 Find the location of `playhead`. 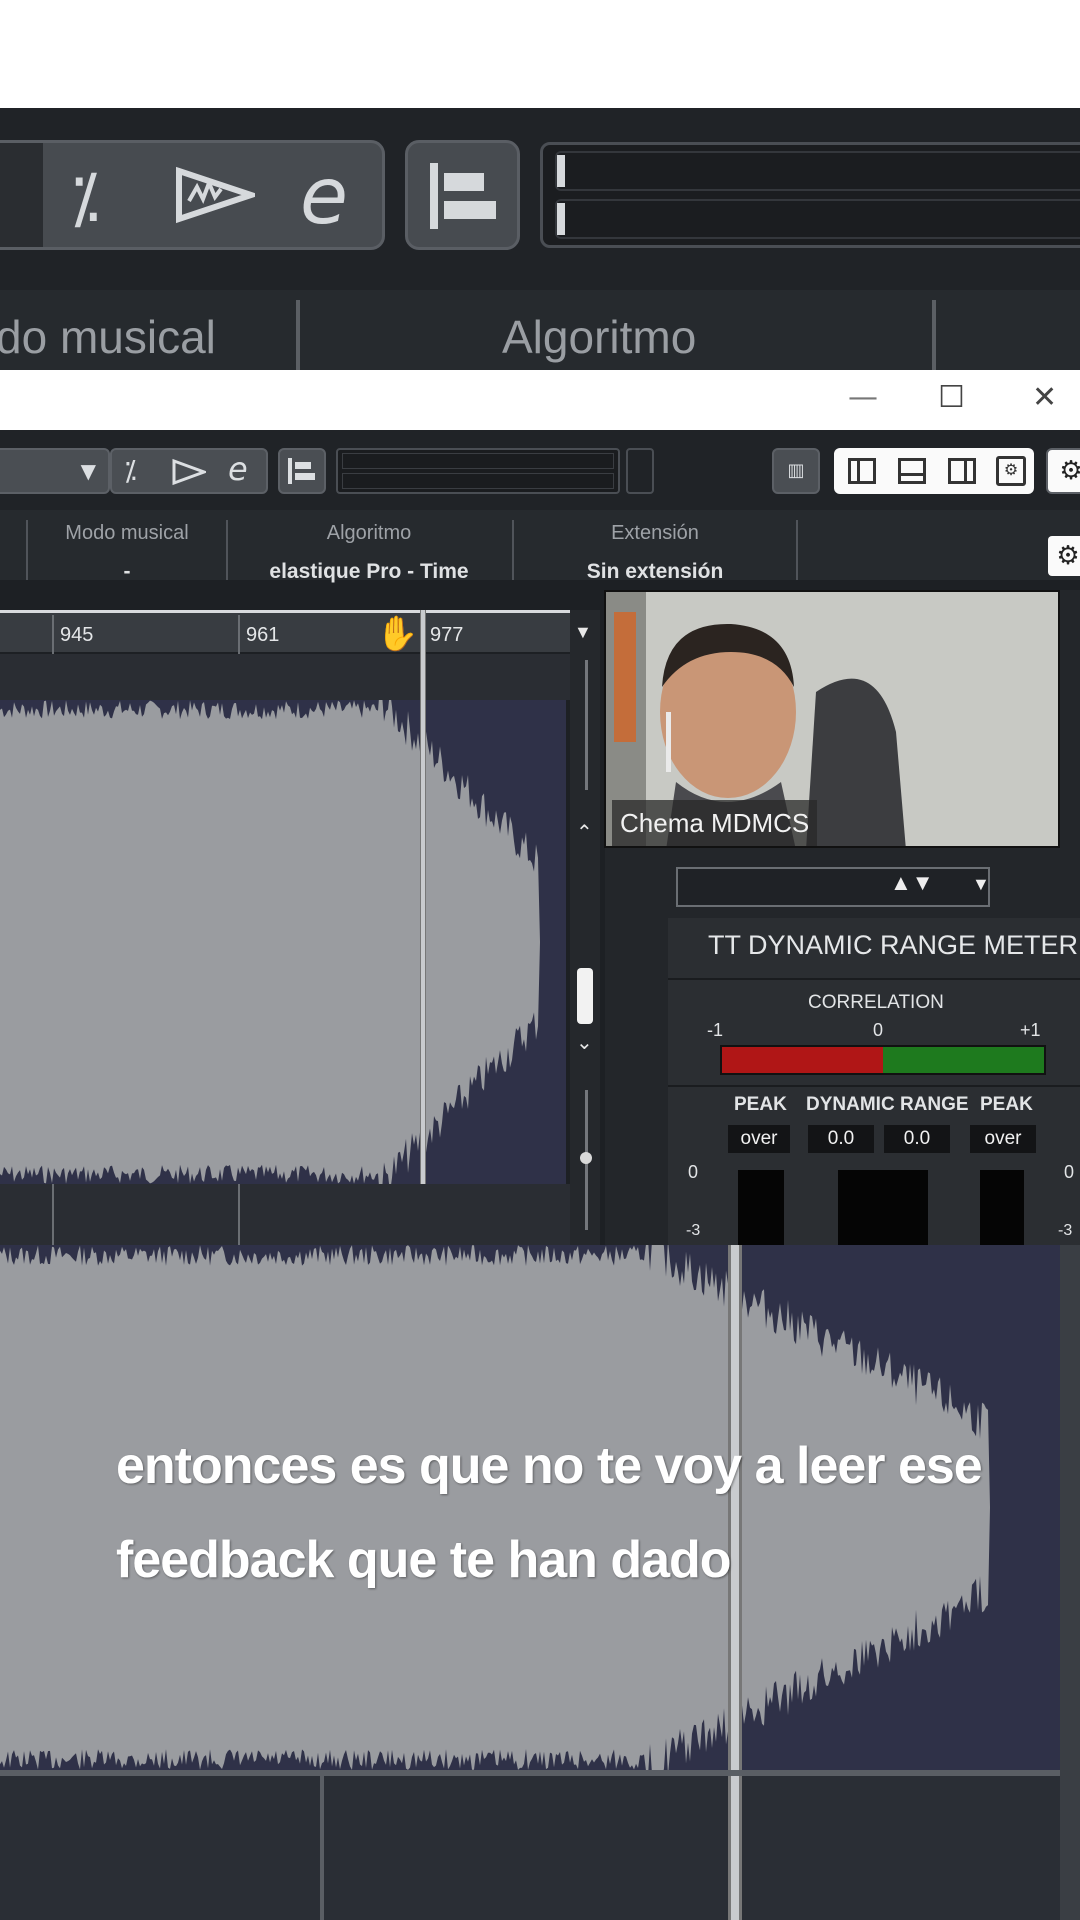

playhead is located at coordinates (423, 927).